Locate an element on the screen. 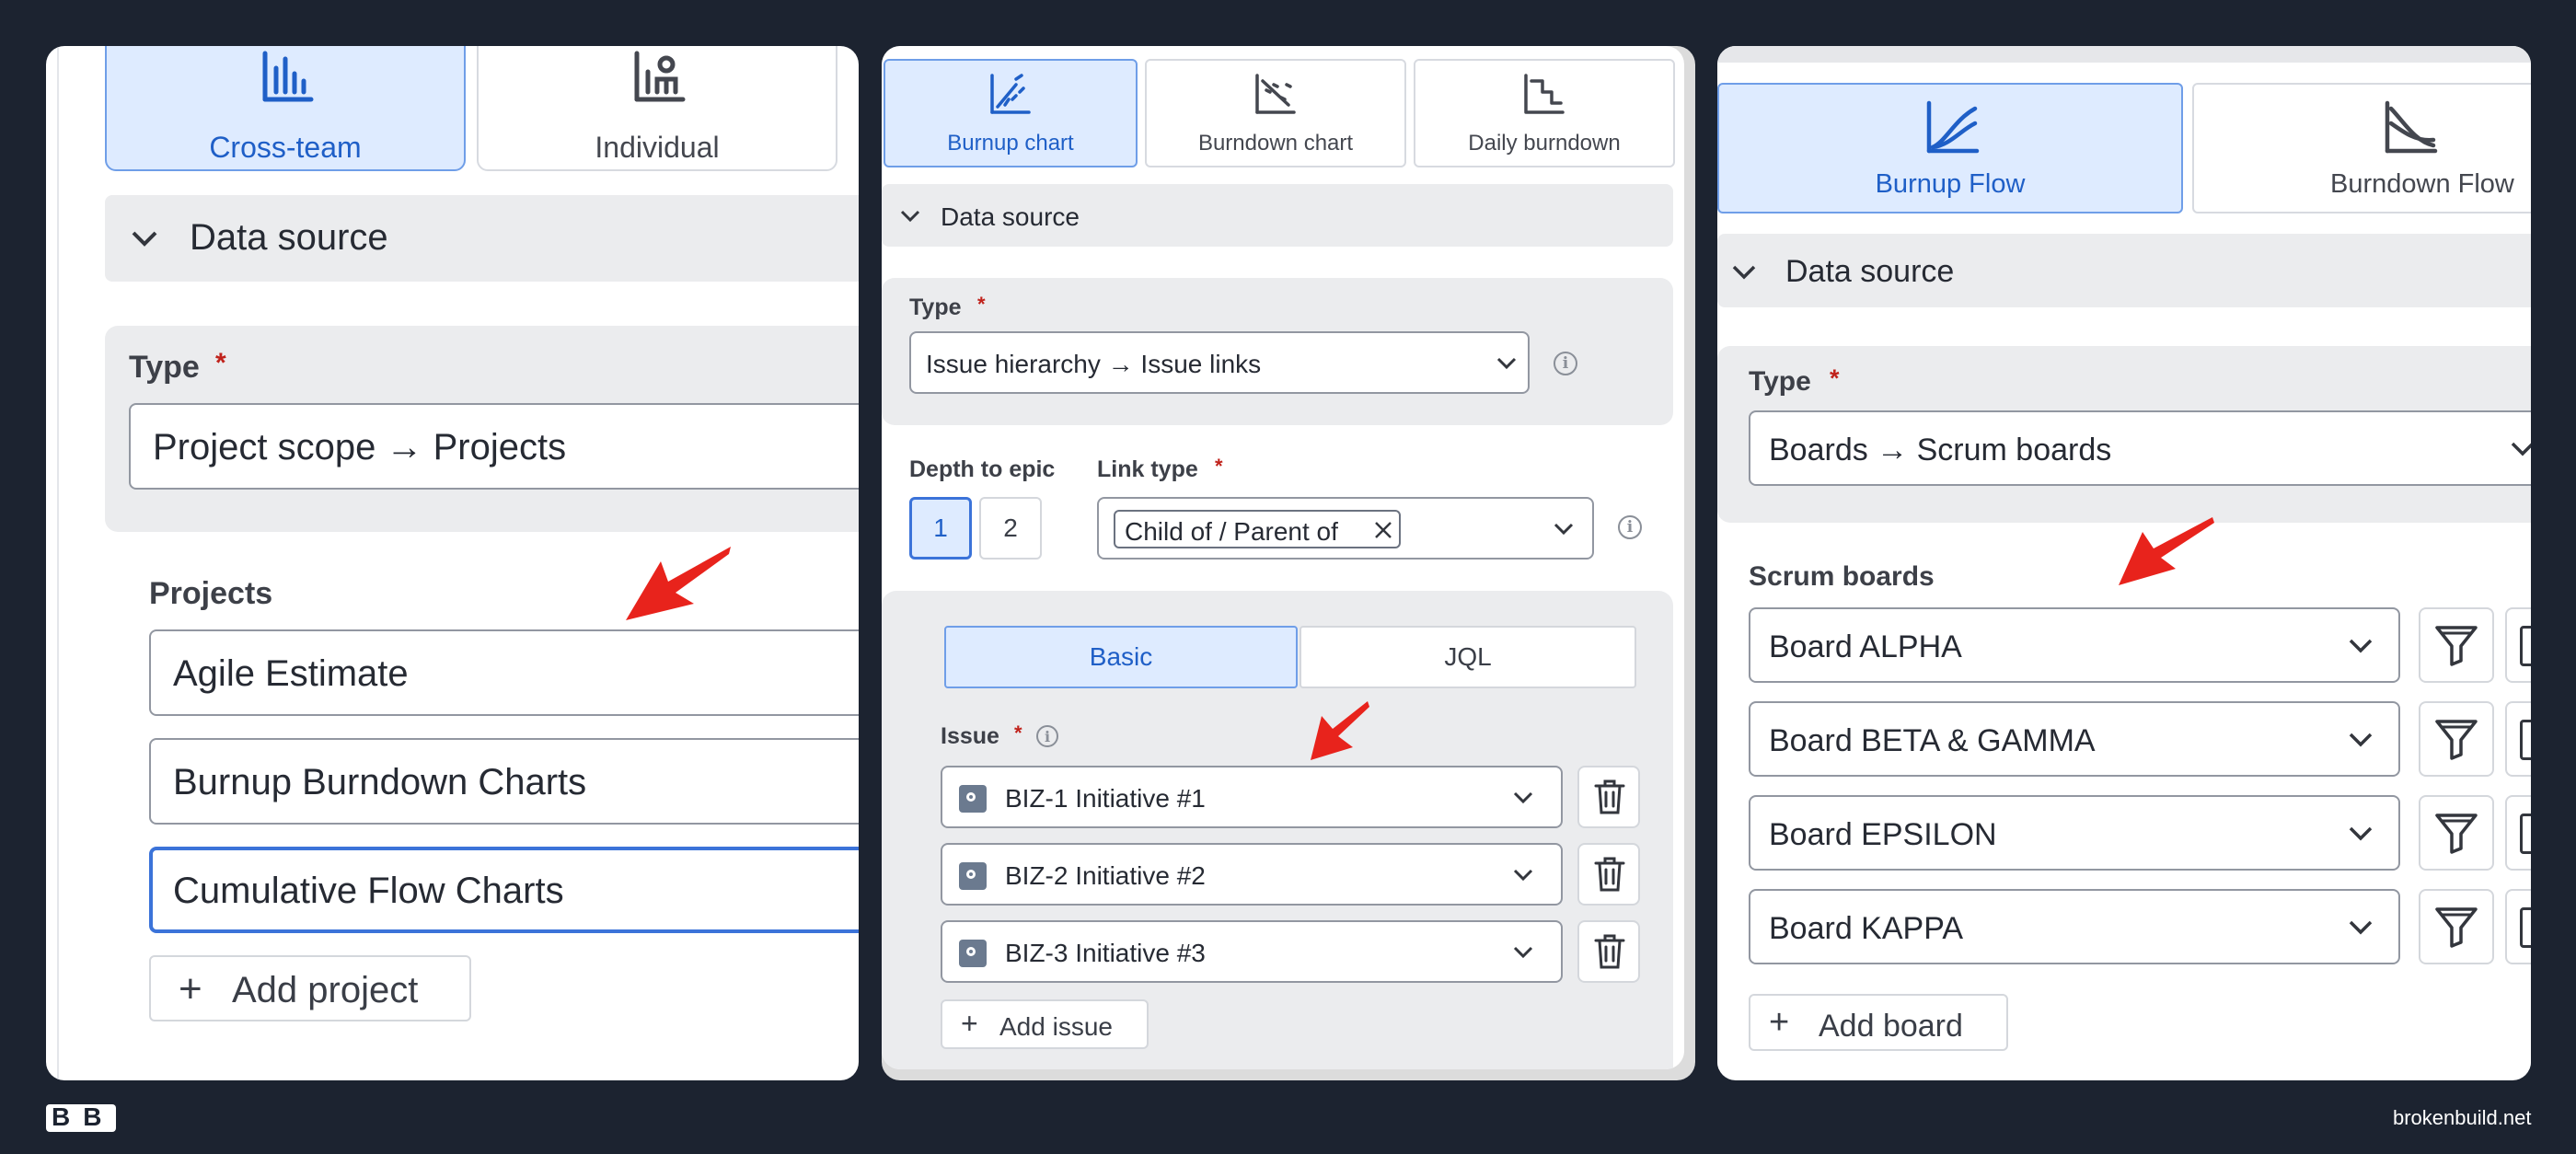 The height and width of the screenshot is (1154, 2576). link-type-select: Child of / Parent of is located at coordinates (1345, 528).